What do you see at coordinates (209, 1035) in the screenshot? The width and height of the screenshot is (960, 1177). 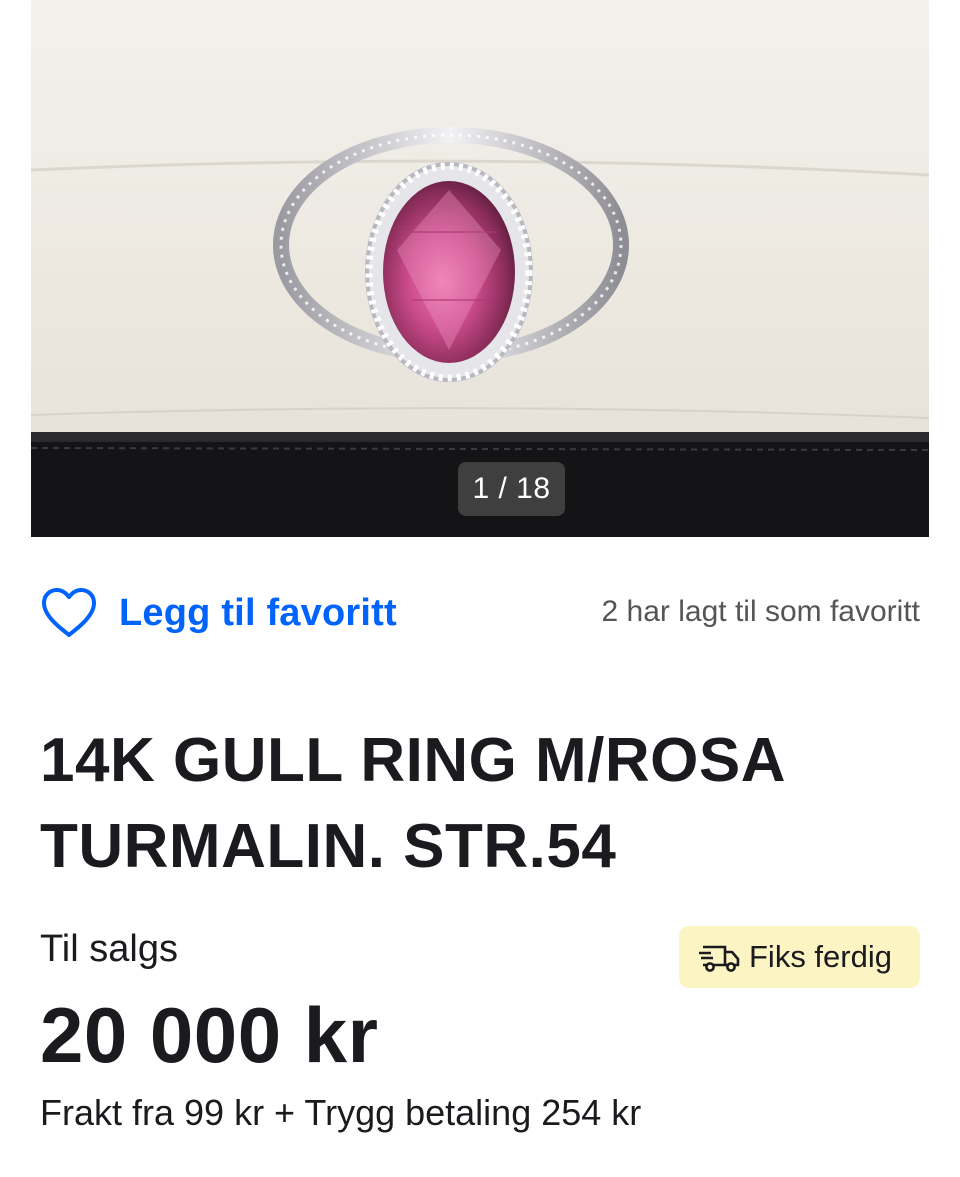 I see `listing-price: 20 000 kr` at bounding box center [209, 1035].